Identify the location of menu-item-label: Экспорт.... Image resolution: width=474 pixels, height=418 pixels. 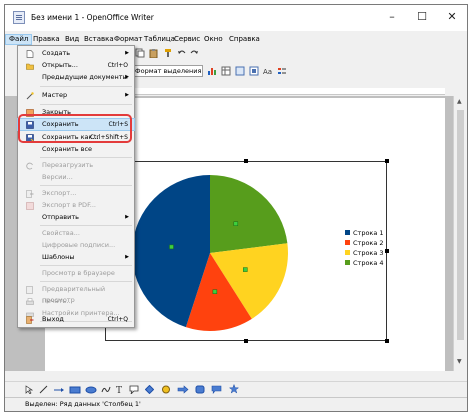
(59, 193).